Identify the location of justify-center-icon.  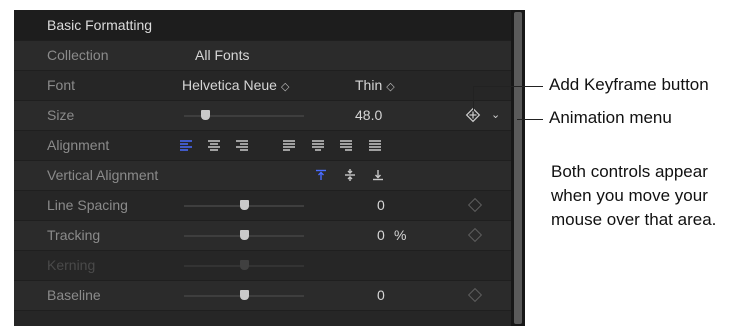
(318, 145).